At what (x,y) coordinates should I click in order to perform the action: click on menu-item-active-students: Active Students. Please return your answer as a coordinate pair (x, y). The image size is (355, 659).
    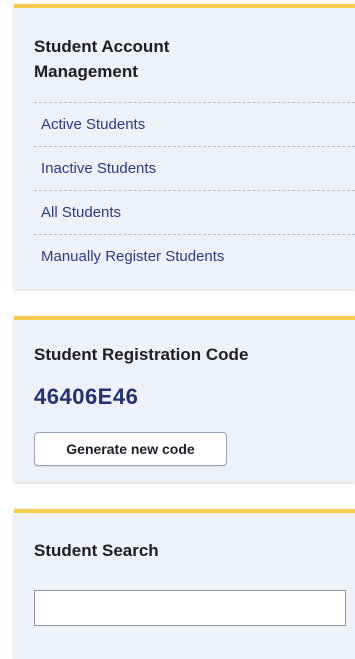
    Looking at the image, I should click on (194, 125).